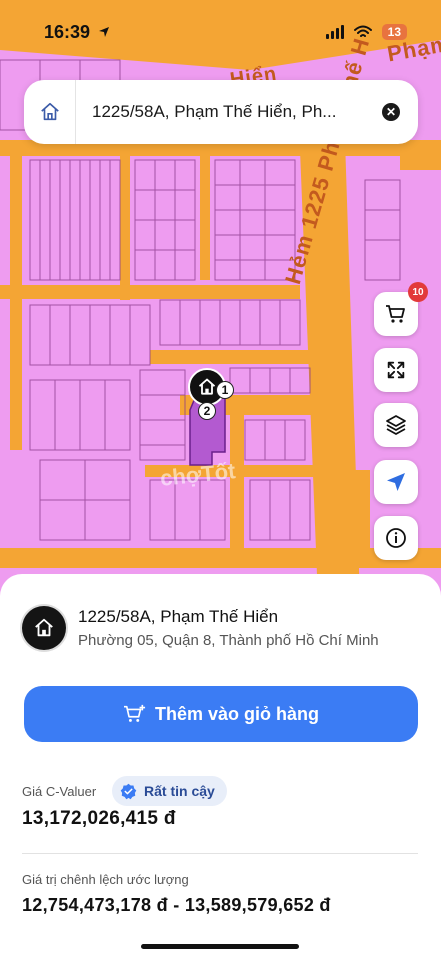 This screenshot has width=441, height=960. I want to click on home-avatar-icon, so click(44, 628).